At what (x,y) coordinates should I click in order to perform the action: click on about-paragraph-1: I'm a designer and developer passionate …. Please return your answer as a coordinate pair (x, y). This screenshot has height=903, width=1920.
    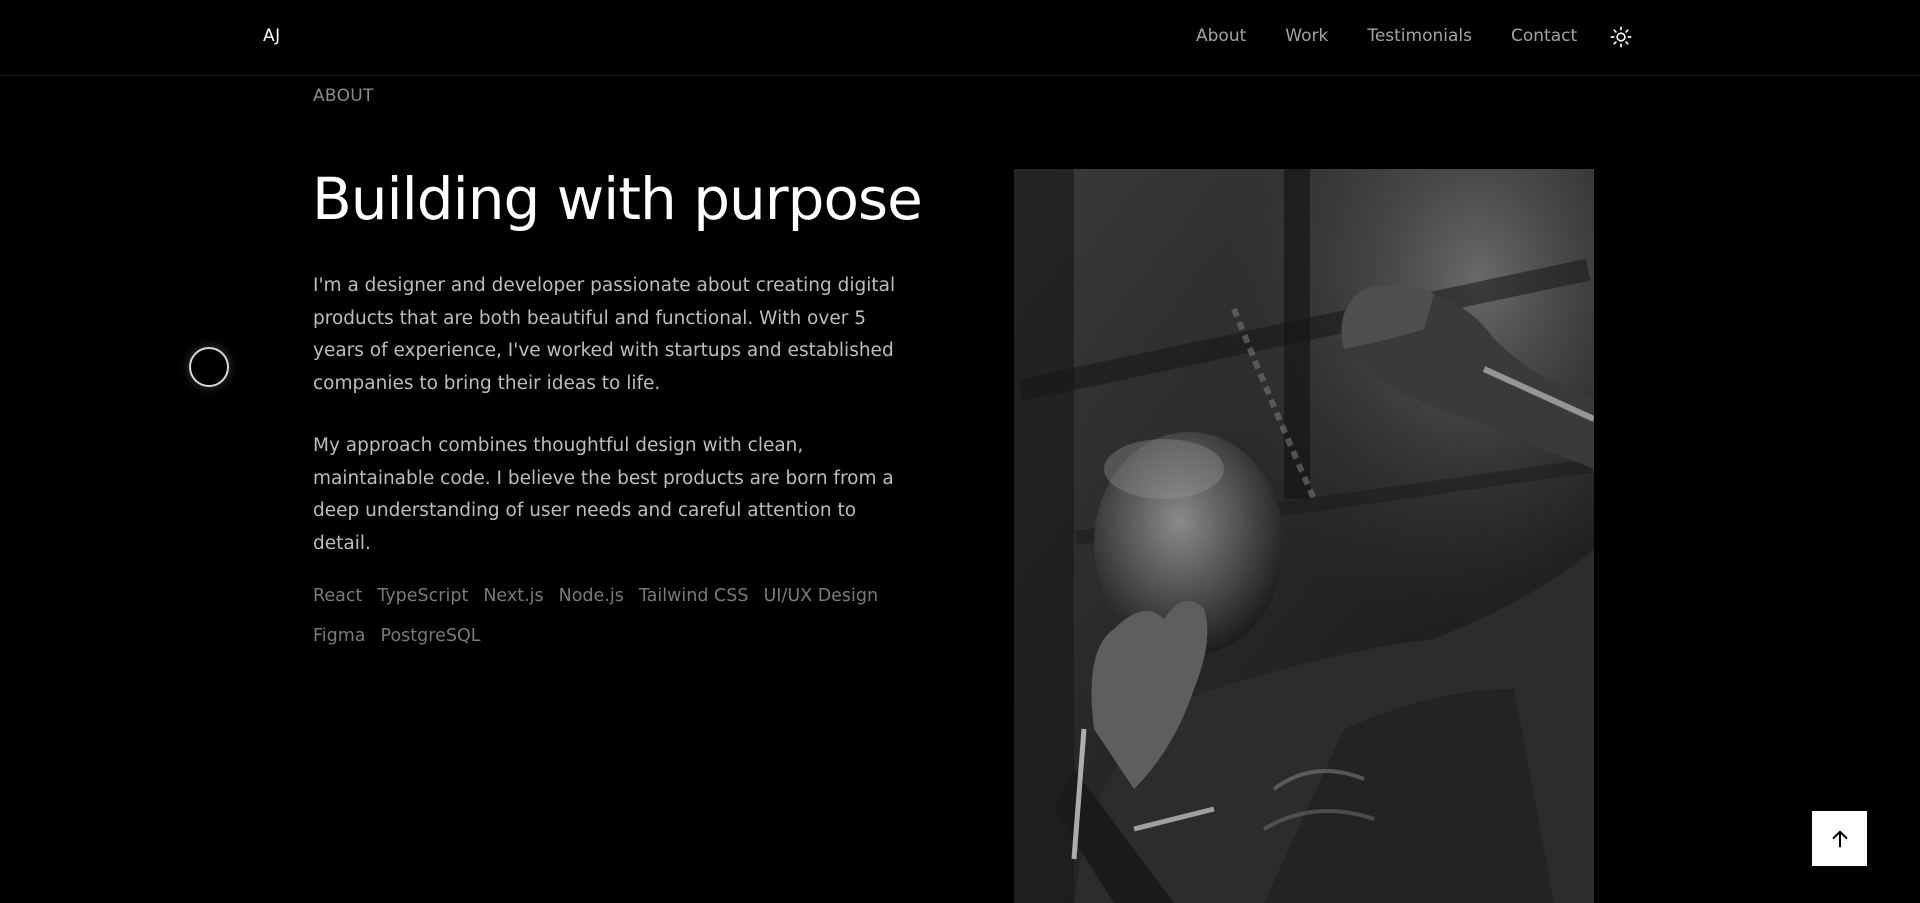
    Looking at the image, I should click on (604, 334).